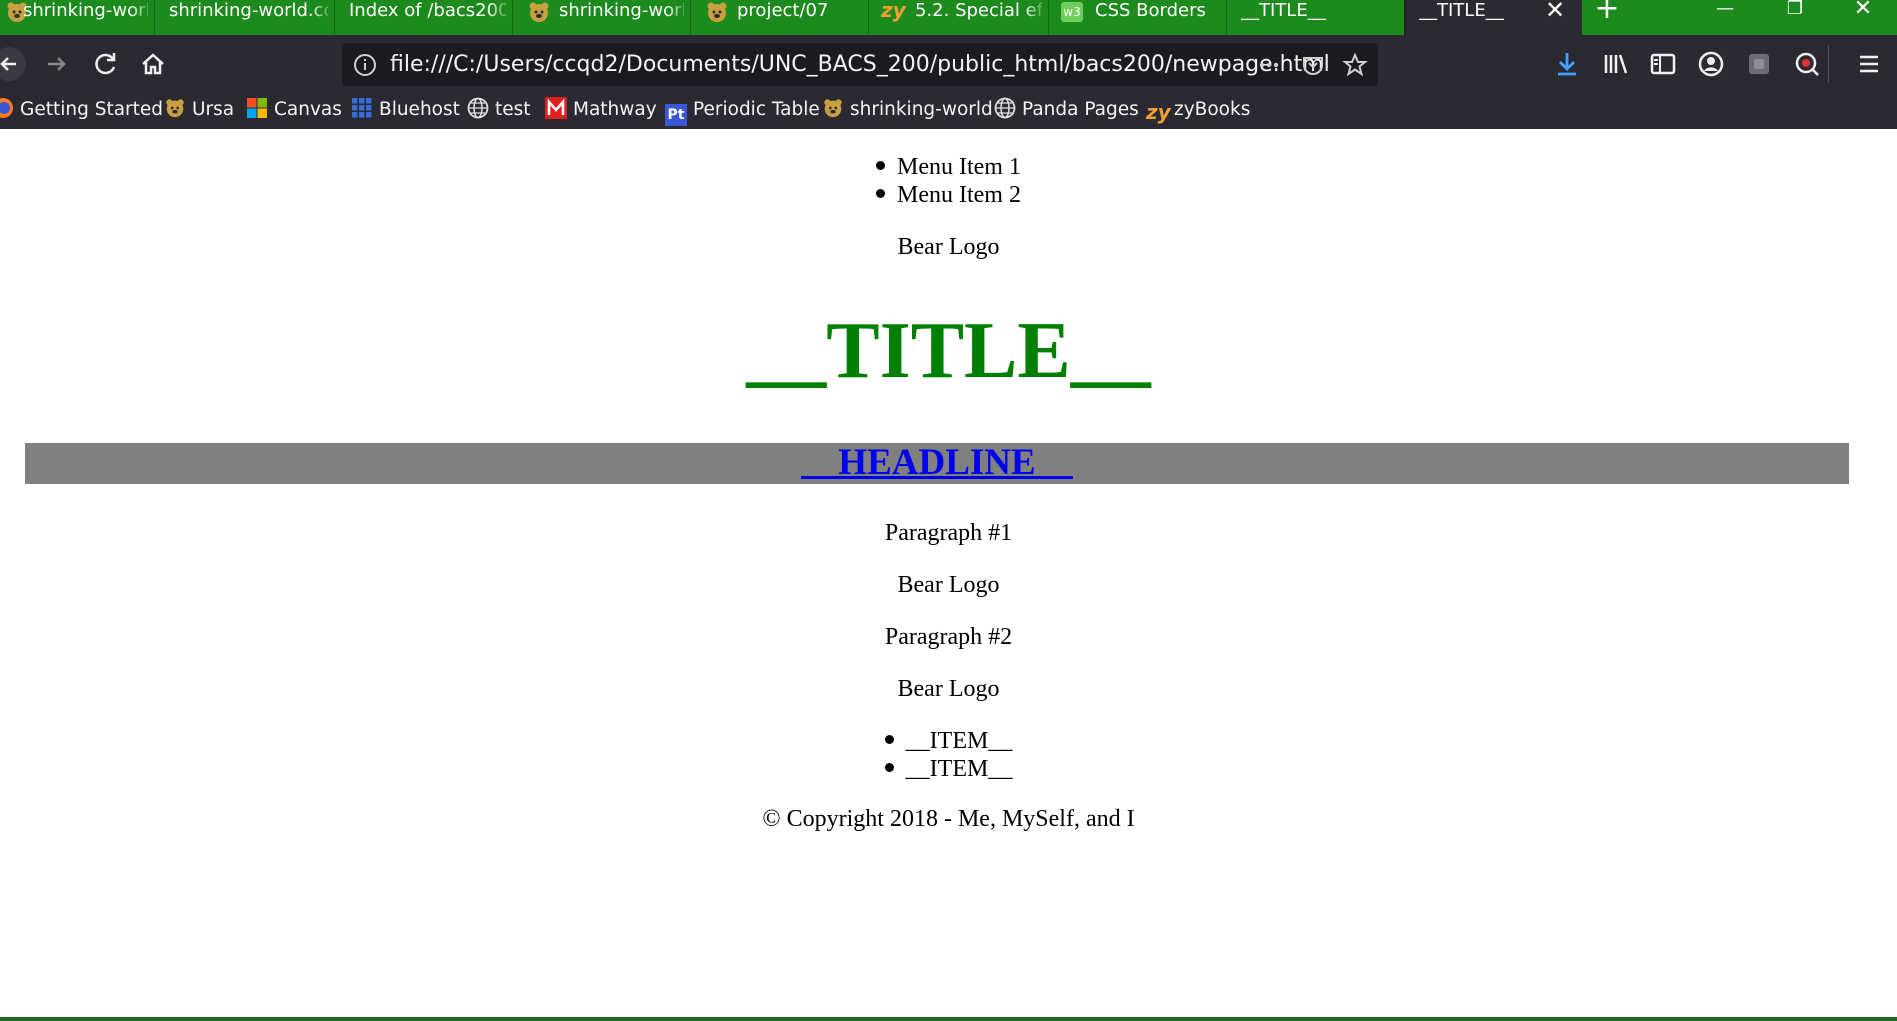  Describe the element at coordinates (601, 17) in the screenshot. I see `tab-4: shrinking-worl` at that location.